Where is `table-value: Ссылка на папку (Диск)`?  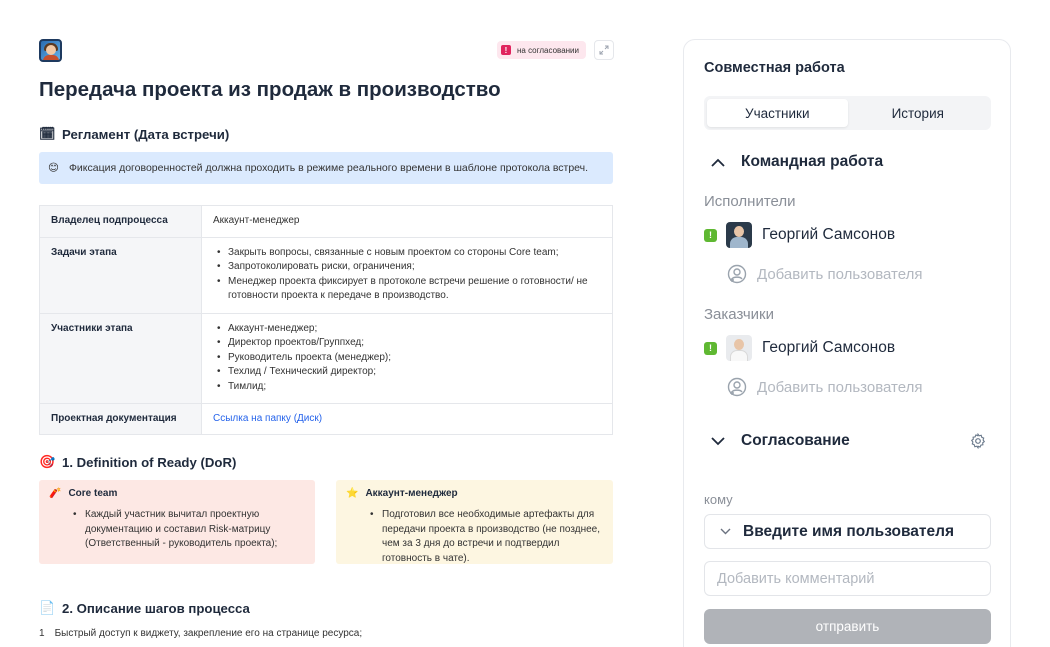
table-value: Ссылка на папку (Диск) is located at coordinates (407, 419).